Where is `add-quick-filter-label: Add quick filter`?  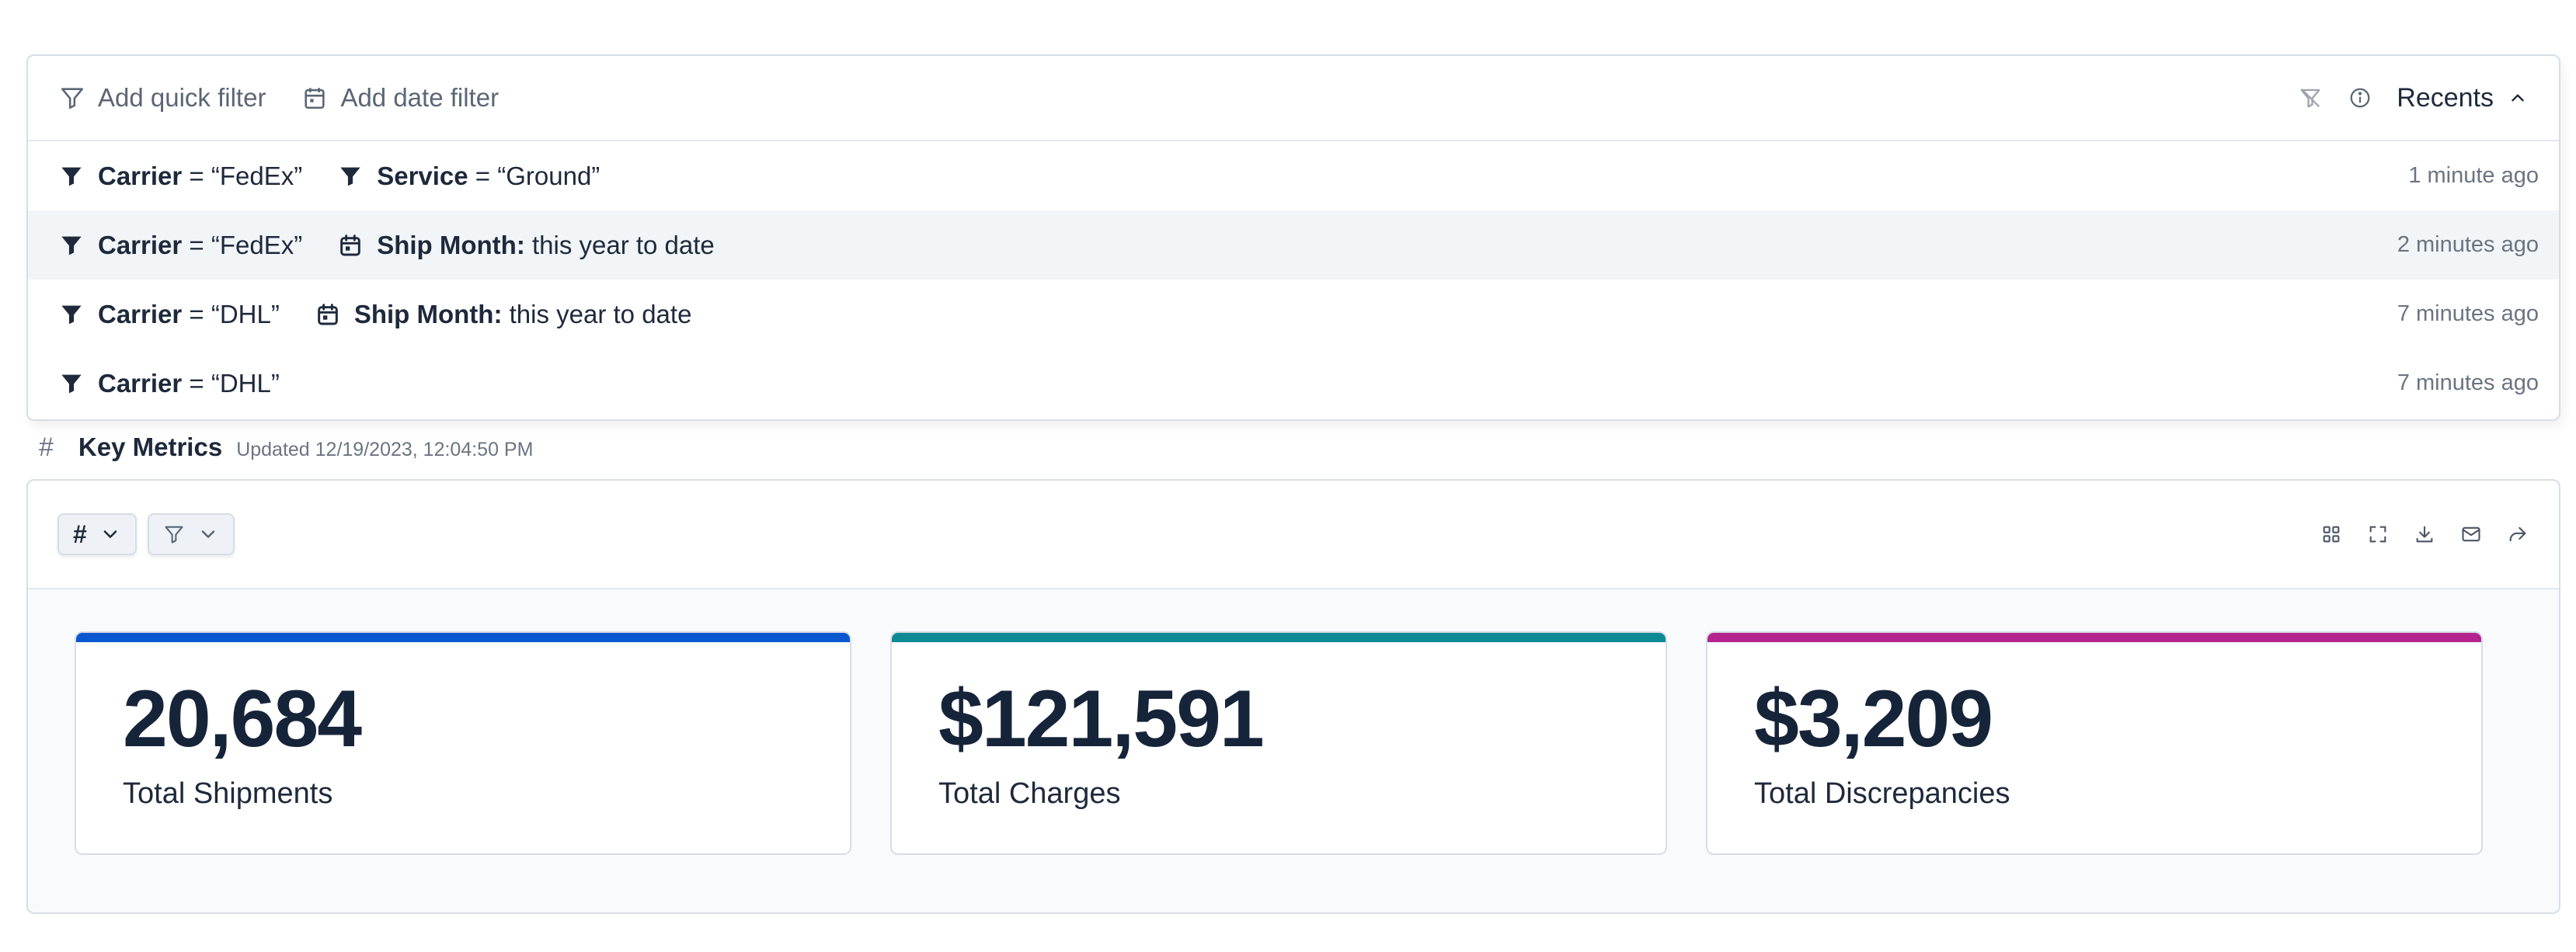
add-quick-filter-label: Add quick filter is located at coordinates (182, 97).